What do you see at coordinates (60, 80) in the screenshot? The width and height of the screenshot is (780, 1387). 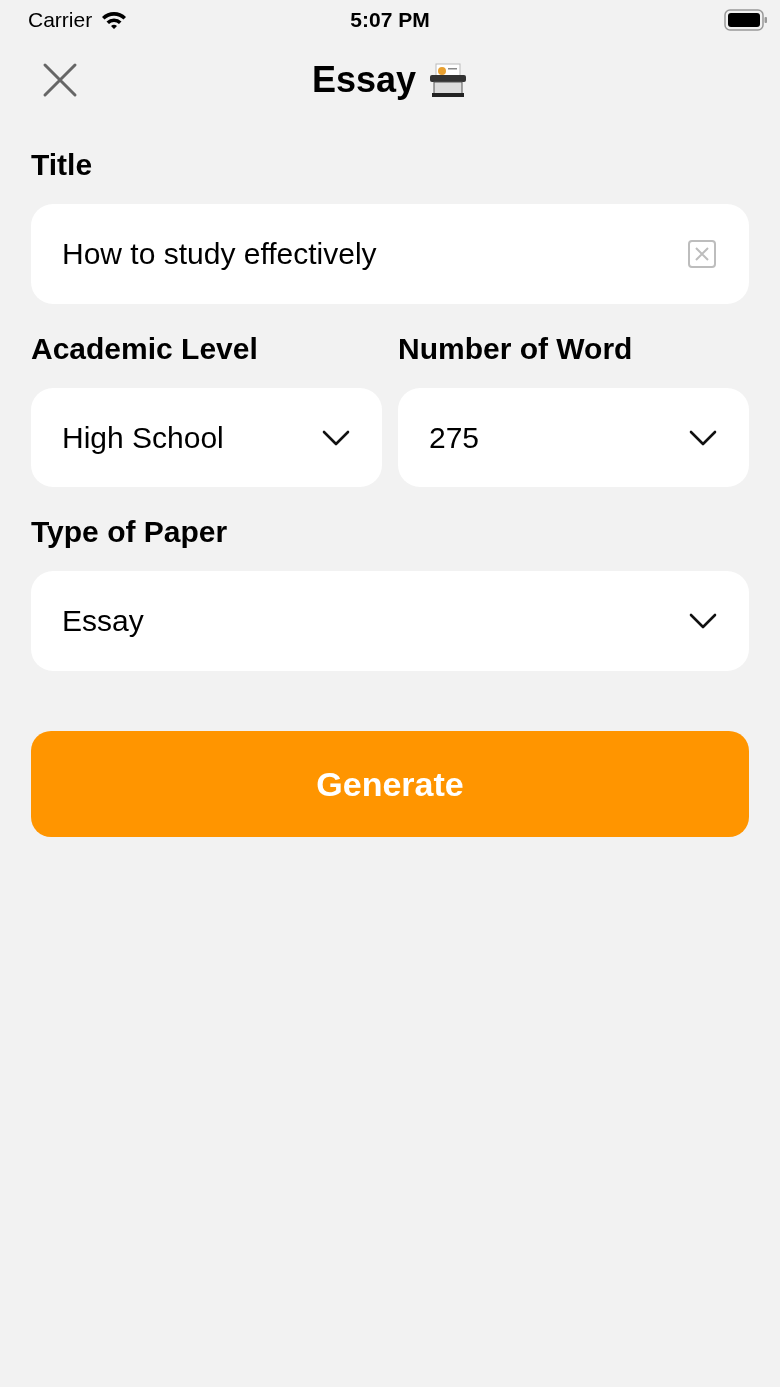 I see `close-icon` at bounding box center [60, 80].